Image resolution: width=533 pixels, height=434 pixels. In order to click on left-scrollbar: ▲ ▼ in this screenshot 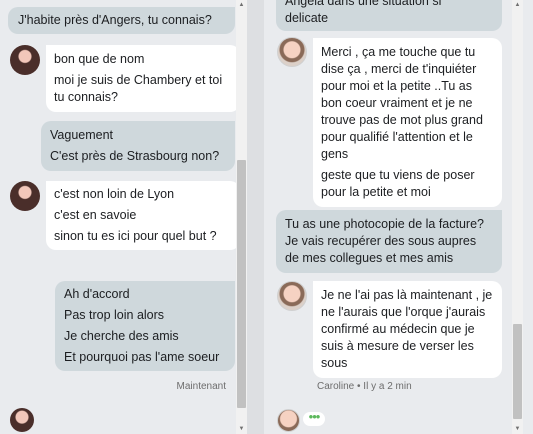, I will do `click(241, 217)`.